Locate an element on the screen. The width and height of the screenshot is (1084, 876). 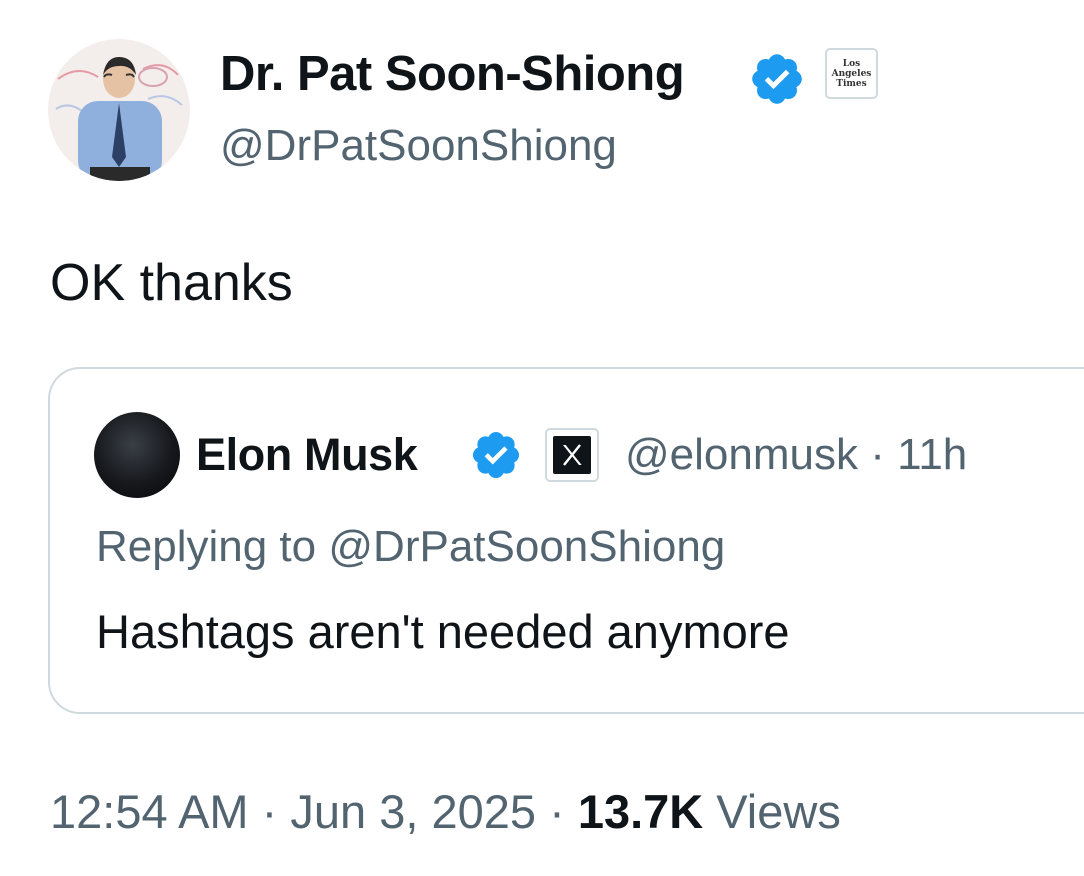
author-avatar is located at coordinates (119, 110).